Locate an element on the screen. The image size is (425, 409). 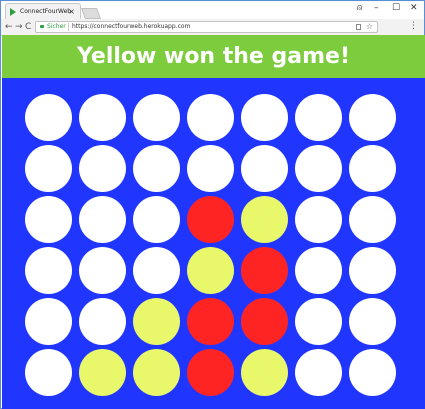
maximize-button: ☐ is located at coordinates (396, 8).